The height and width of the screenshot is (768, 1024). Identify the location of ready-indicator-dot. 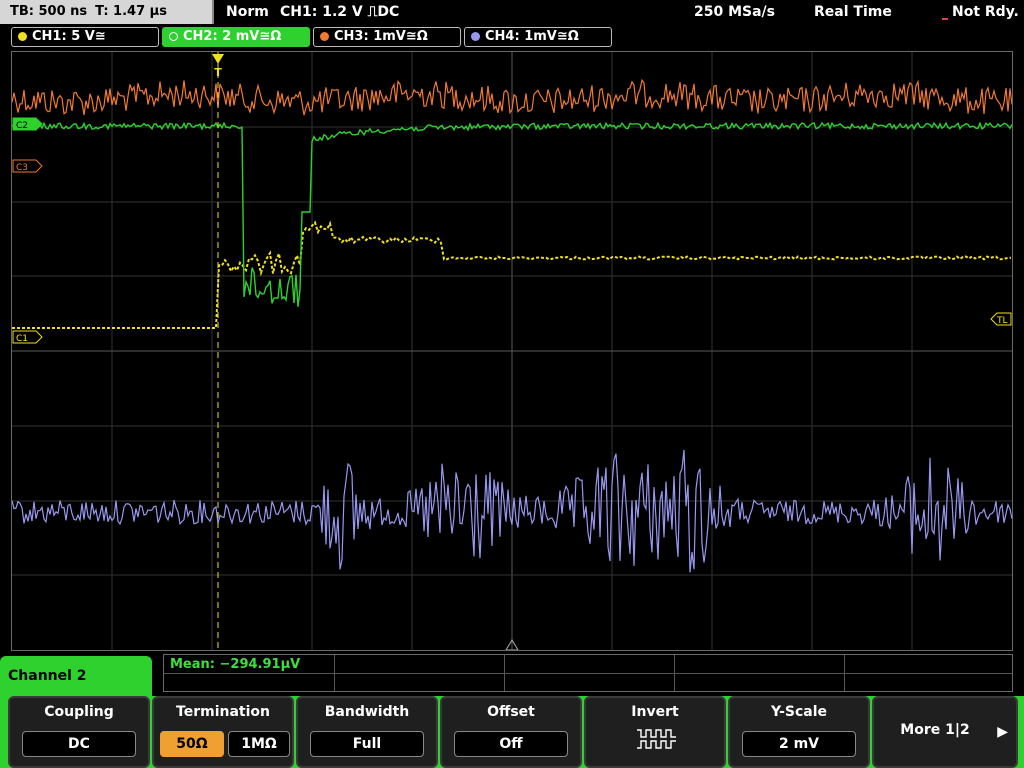
(945, 19).